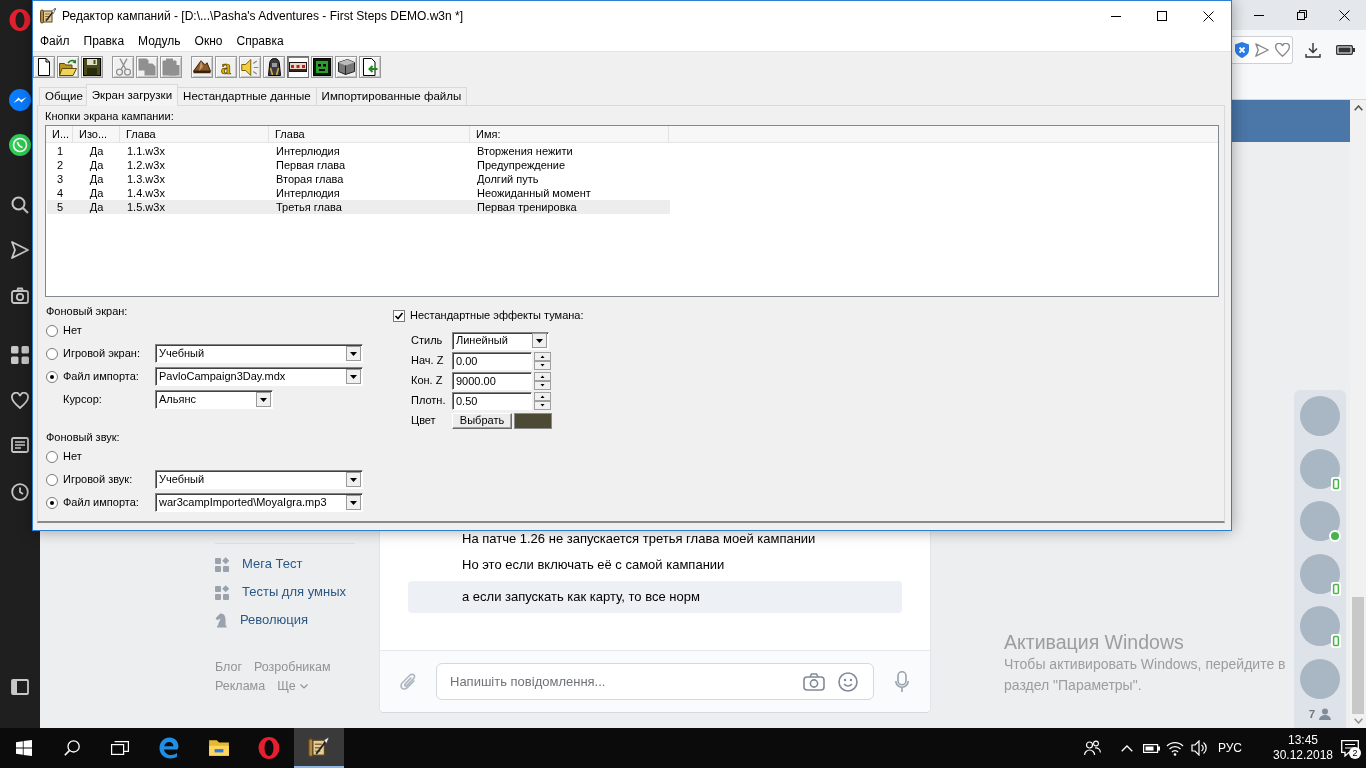 This screenshot has height=768, width=1366. Describe the element at coordinates (358, 179) in the screenshot. I see `table-row: 3 Да 1.3.w3x Вторая глава Долгий путь` at that location.